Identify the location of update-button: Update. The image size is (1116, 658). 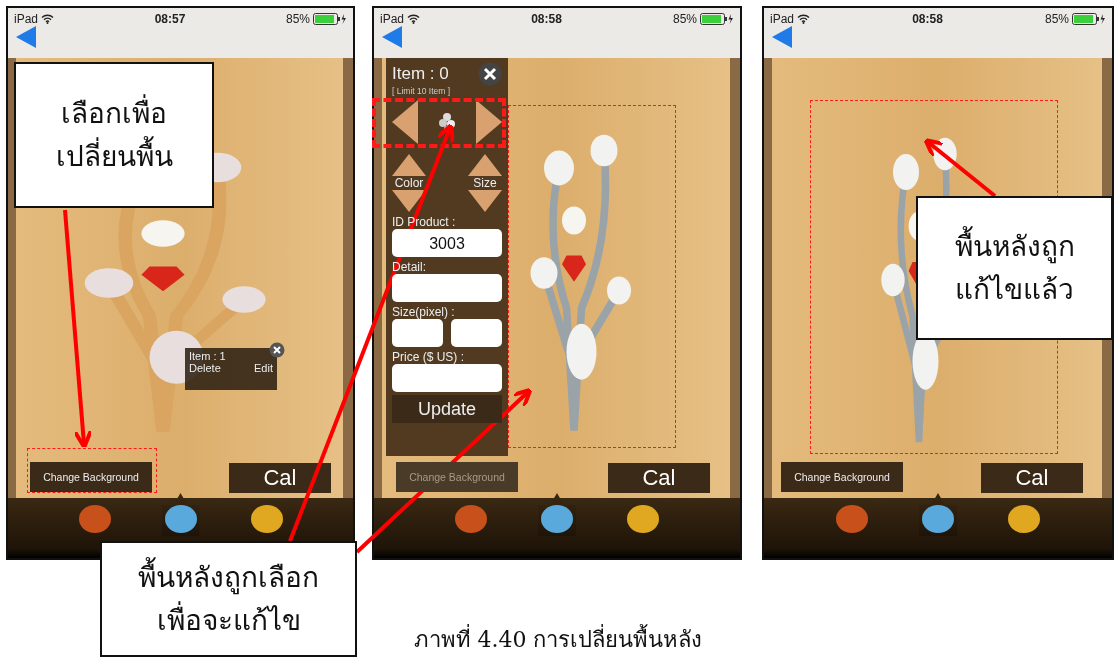
(447, 409).